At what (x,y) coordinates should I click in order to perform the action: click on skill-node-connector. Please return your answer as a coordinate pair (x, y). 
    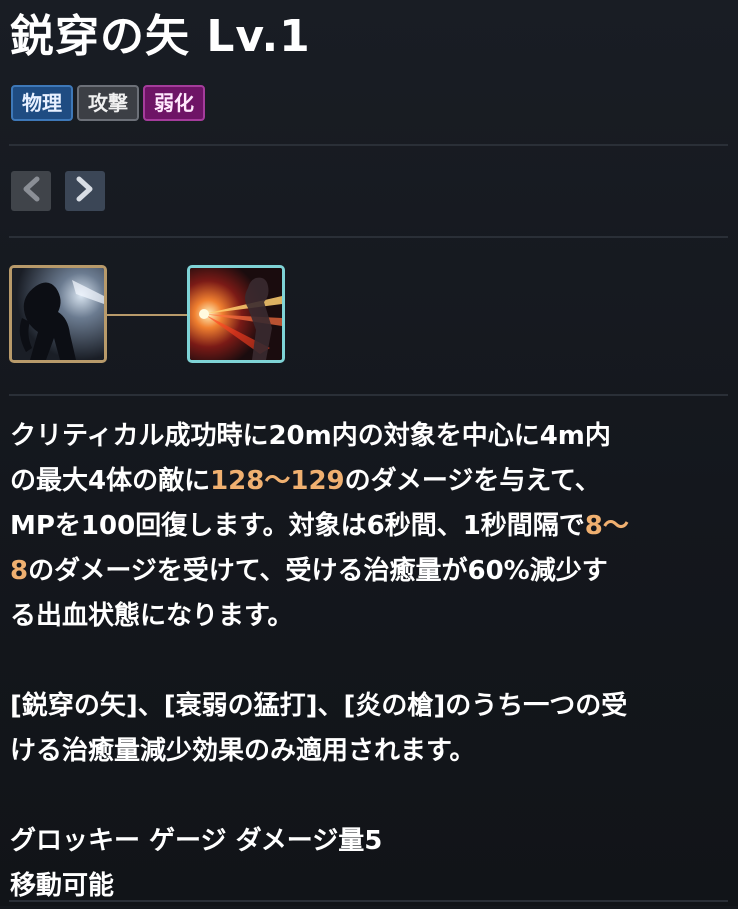
    Looking at the image, I should click on (147, 315).